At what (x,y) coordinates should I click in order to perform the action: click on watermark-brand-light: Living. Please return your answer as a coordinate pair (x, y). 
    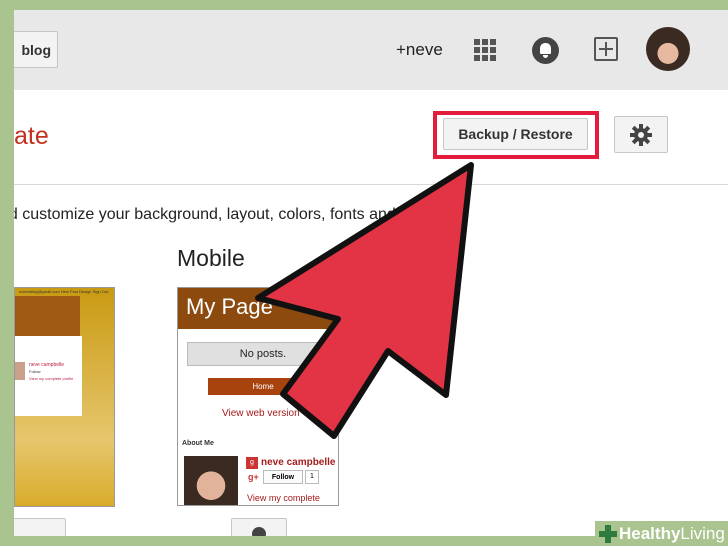
    Looking at the image, I should click on (702, 533).